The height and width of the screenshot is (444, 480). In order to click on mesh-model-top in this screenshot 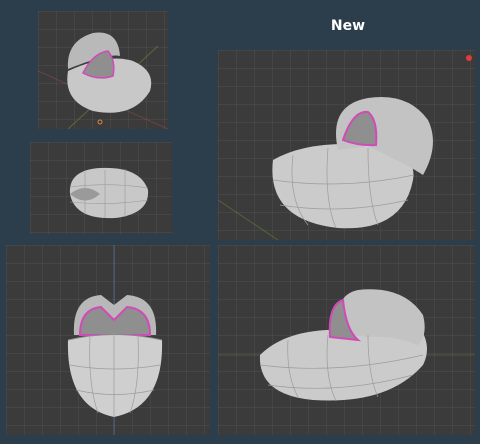, I will do `click(109, 193)`.